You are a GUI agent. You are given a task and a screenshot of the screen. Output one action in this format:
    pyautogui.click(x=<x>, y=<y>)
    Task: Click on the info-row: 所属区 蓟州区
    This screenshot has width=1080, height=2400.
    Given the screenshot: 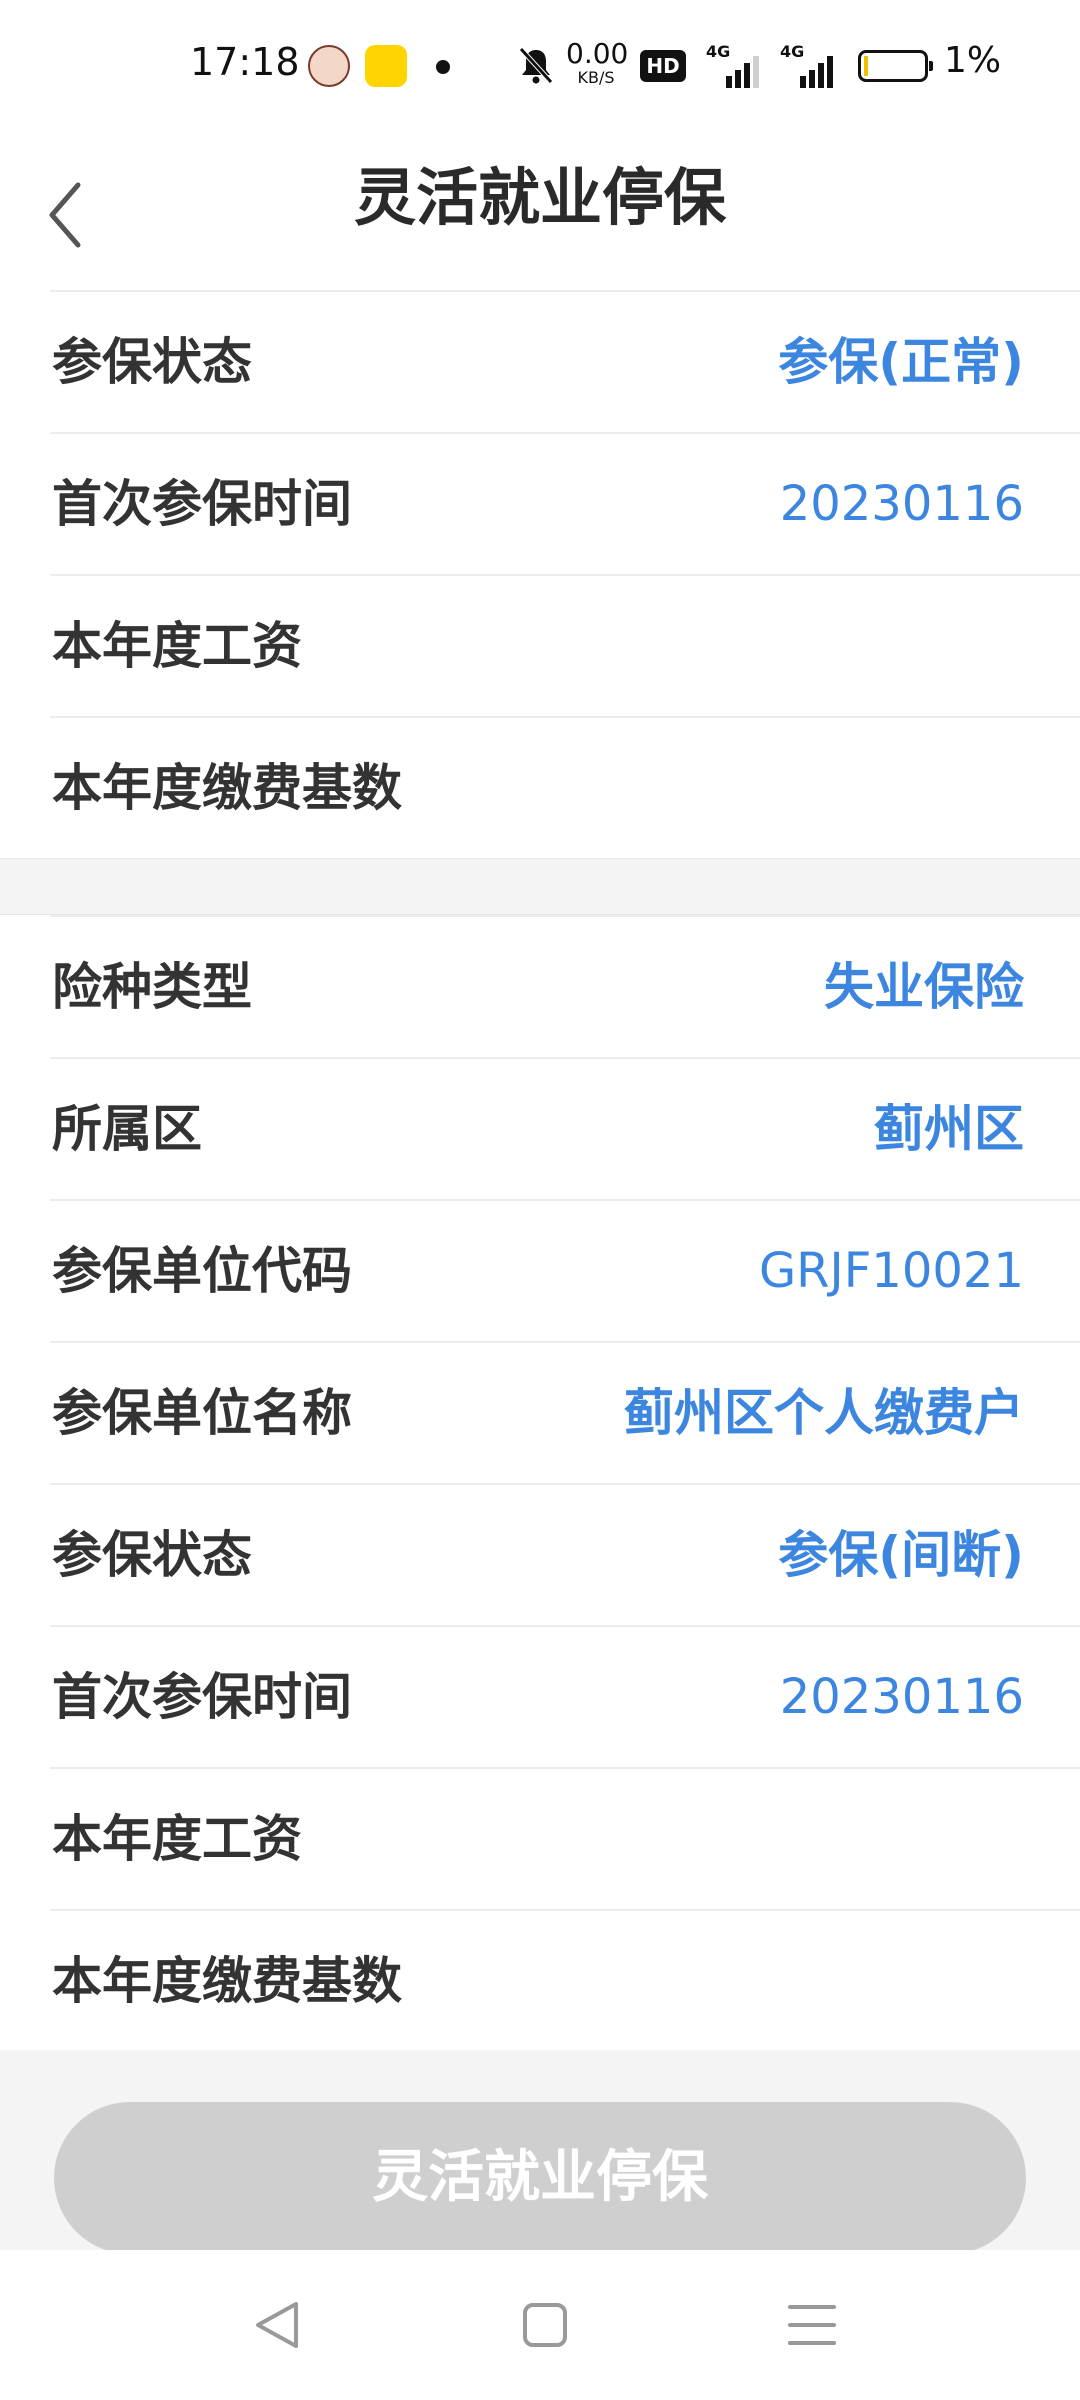 What is the action you would take?
    pyautogui.click(x=565, y=1128)
    